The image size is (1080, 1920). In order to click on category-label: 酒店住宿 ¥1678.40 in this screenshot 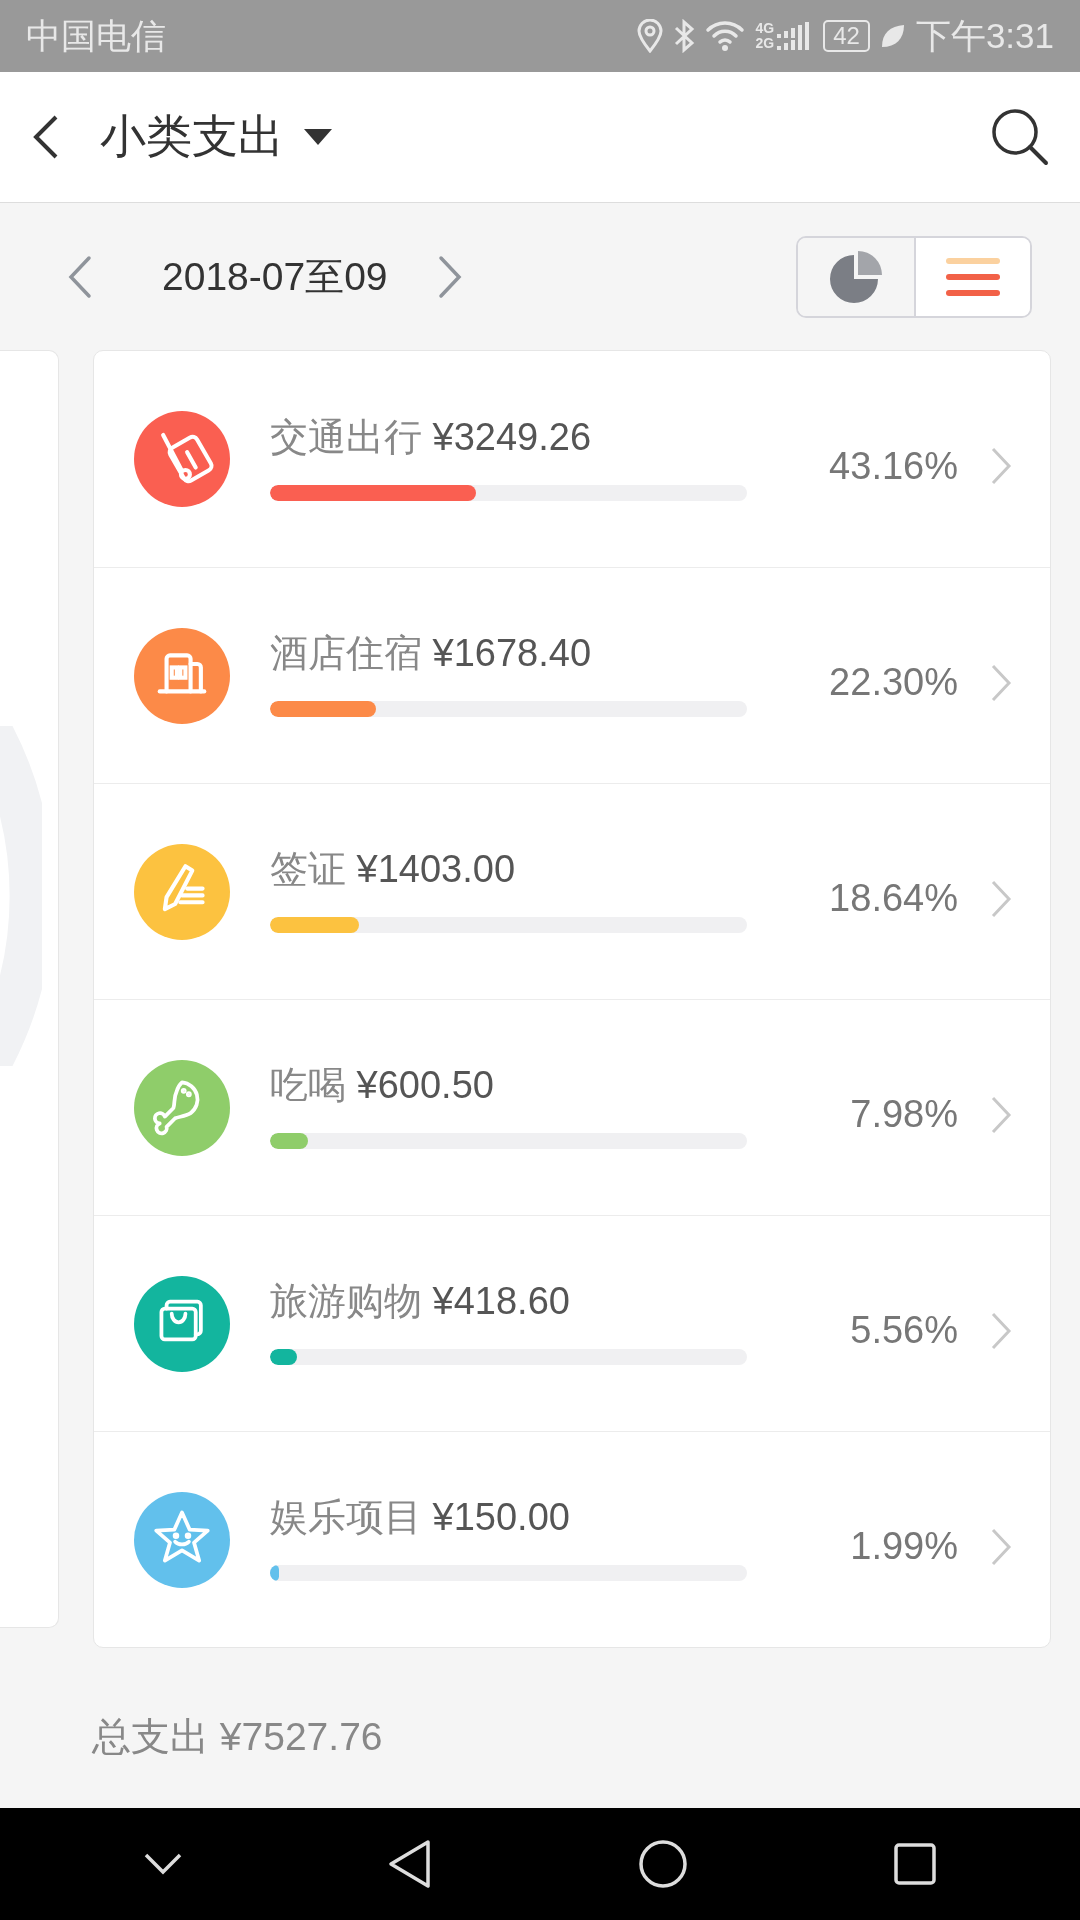, I will do `click(431, 653)`.